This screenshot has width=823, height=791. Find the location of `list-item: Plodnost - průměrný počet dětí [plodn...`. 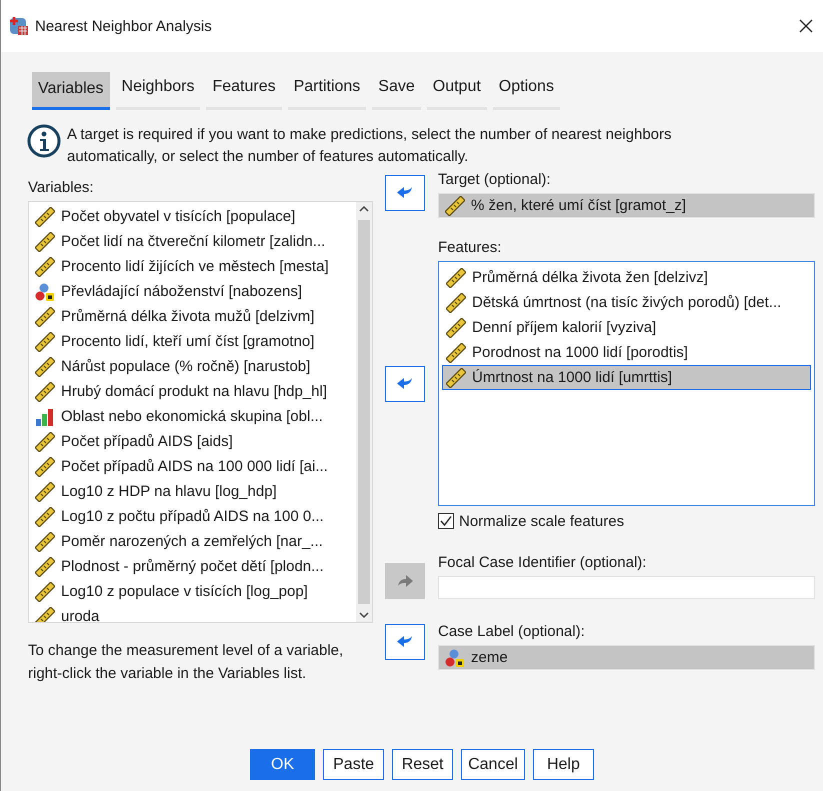

list-item: Plodnost - průměrný počet dětí [plodn... is located at coordinates (193, 566).